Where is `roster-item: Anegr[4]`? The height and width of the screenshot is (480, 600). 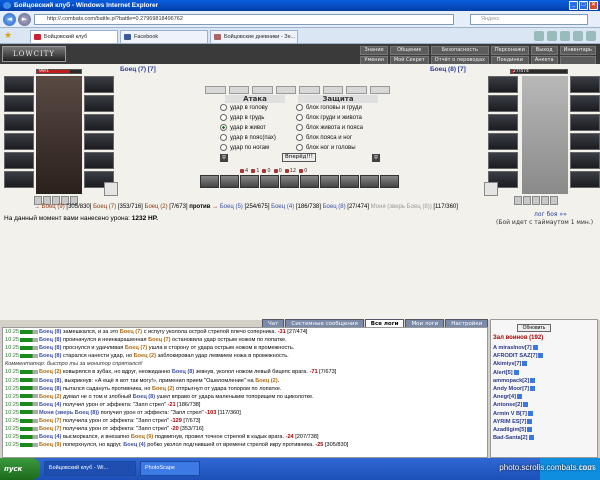 roster-item: Anegr[4] is located at coordinates (518, 397).